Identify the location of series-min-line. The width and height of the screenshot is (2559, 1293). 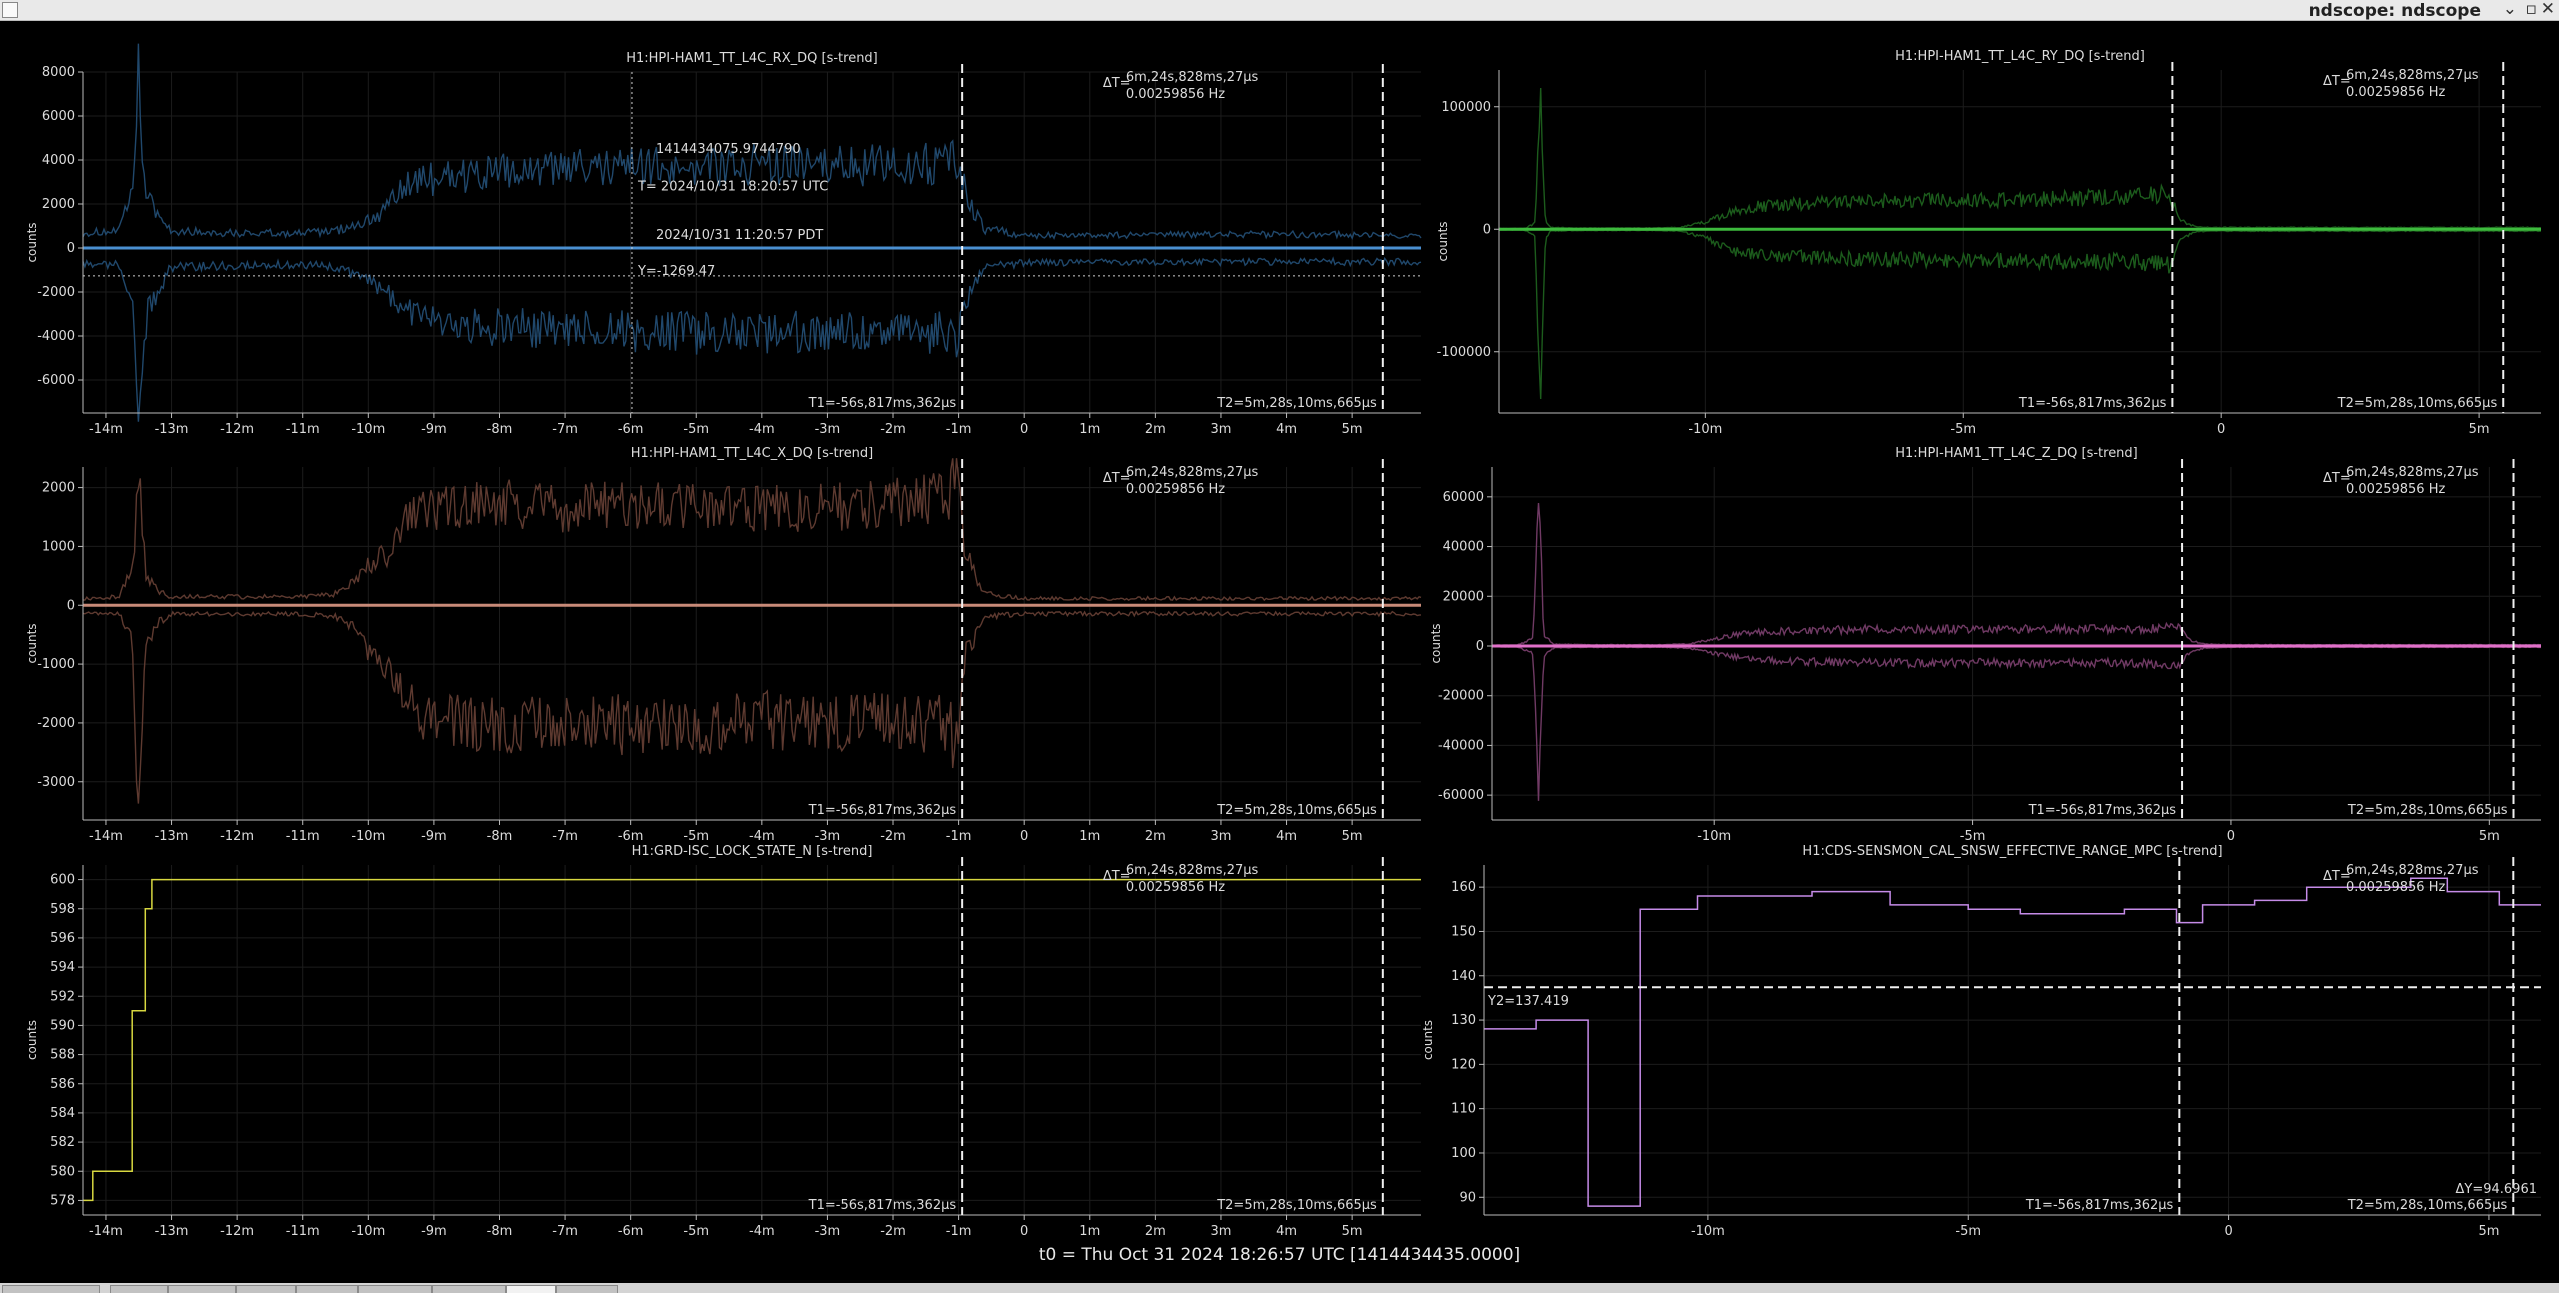
(752, 707).